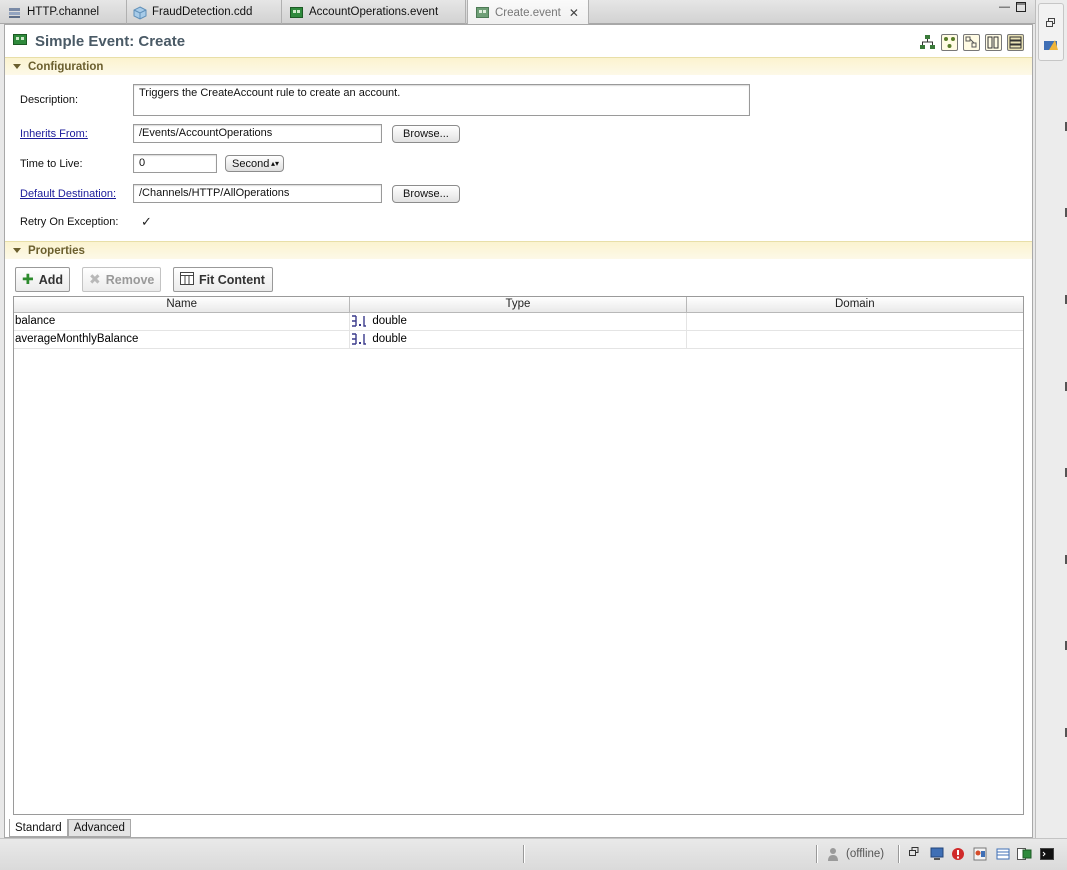  Describe the element at coordinates (1004, 7) in the screenshot. I see `minimize-icon: —` at that location.